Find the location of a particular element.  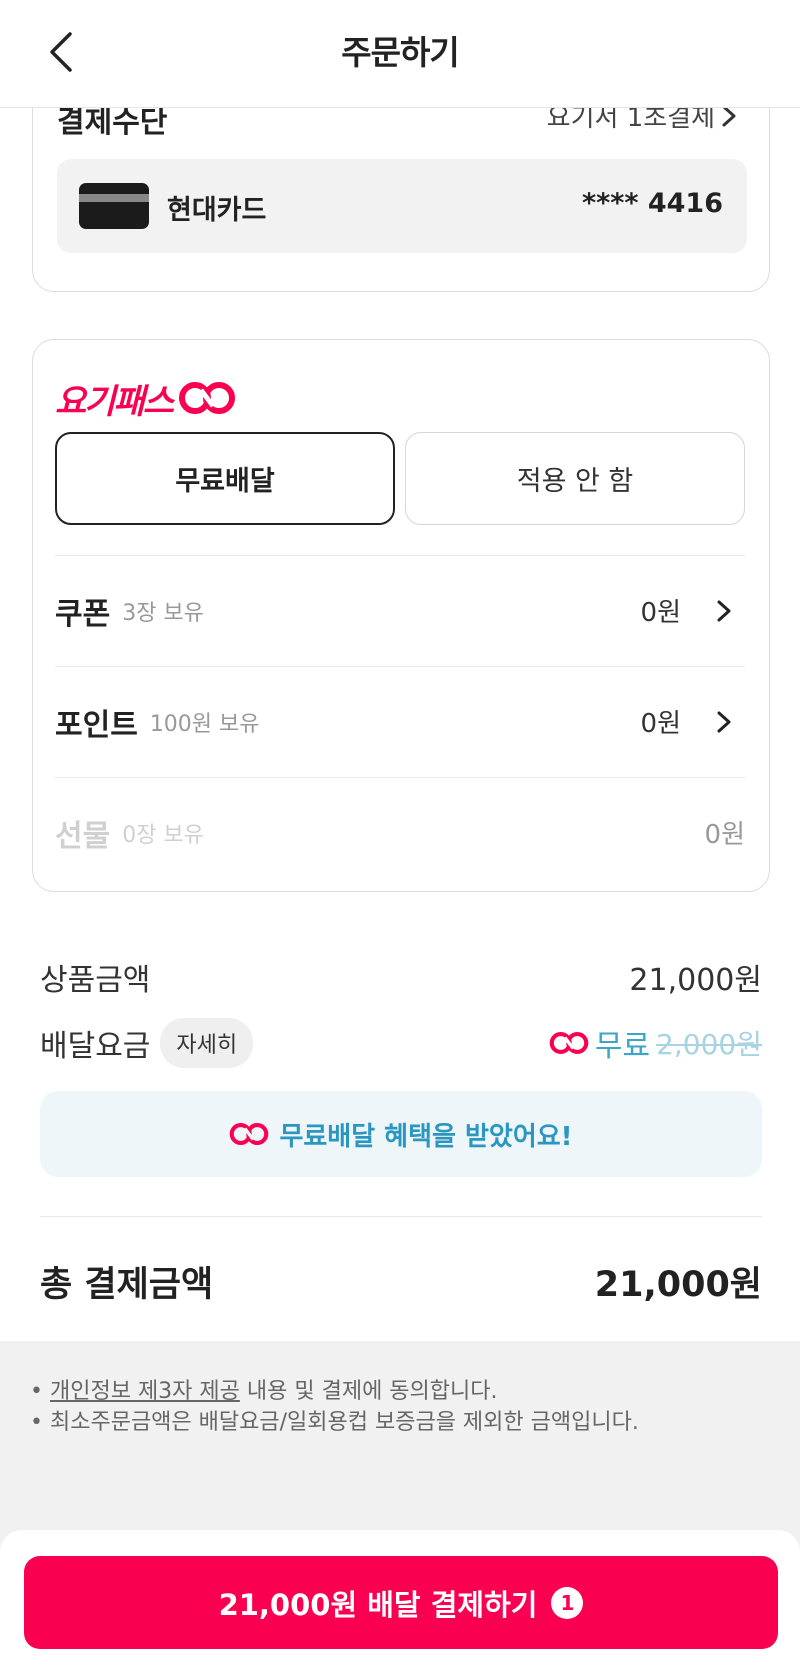

yogipass-logo: 요기패스 is located at coordinates (145, 400).